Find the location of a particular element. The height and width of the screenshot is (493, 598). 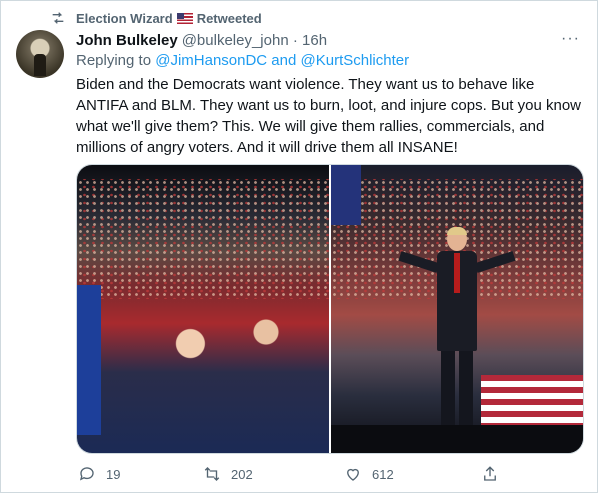

retweet-button: 202 is located at coordinates (228, 474).